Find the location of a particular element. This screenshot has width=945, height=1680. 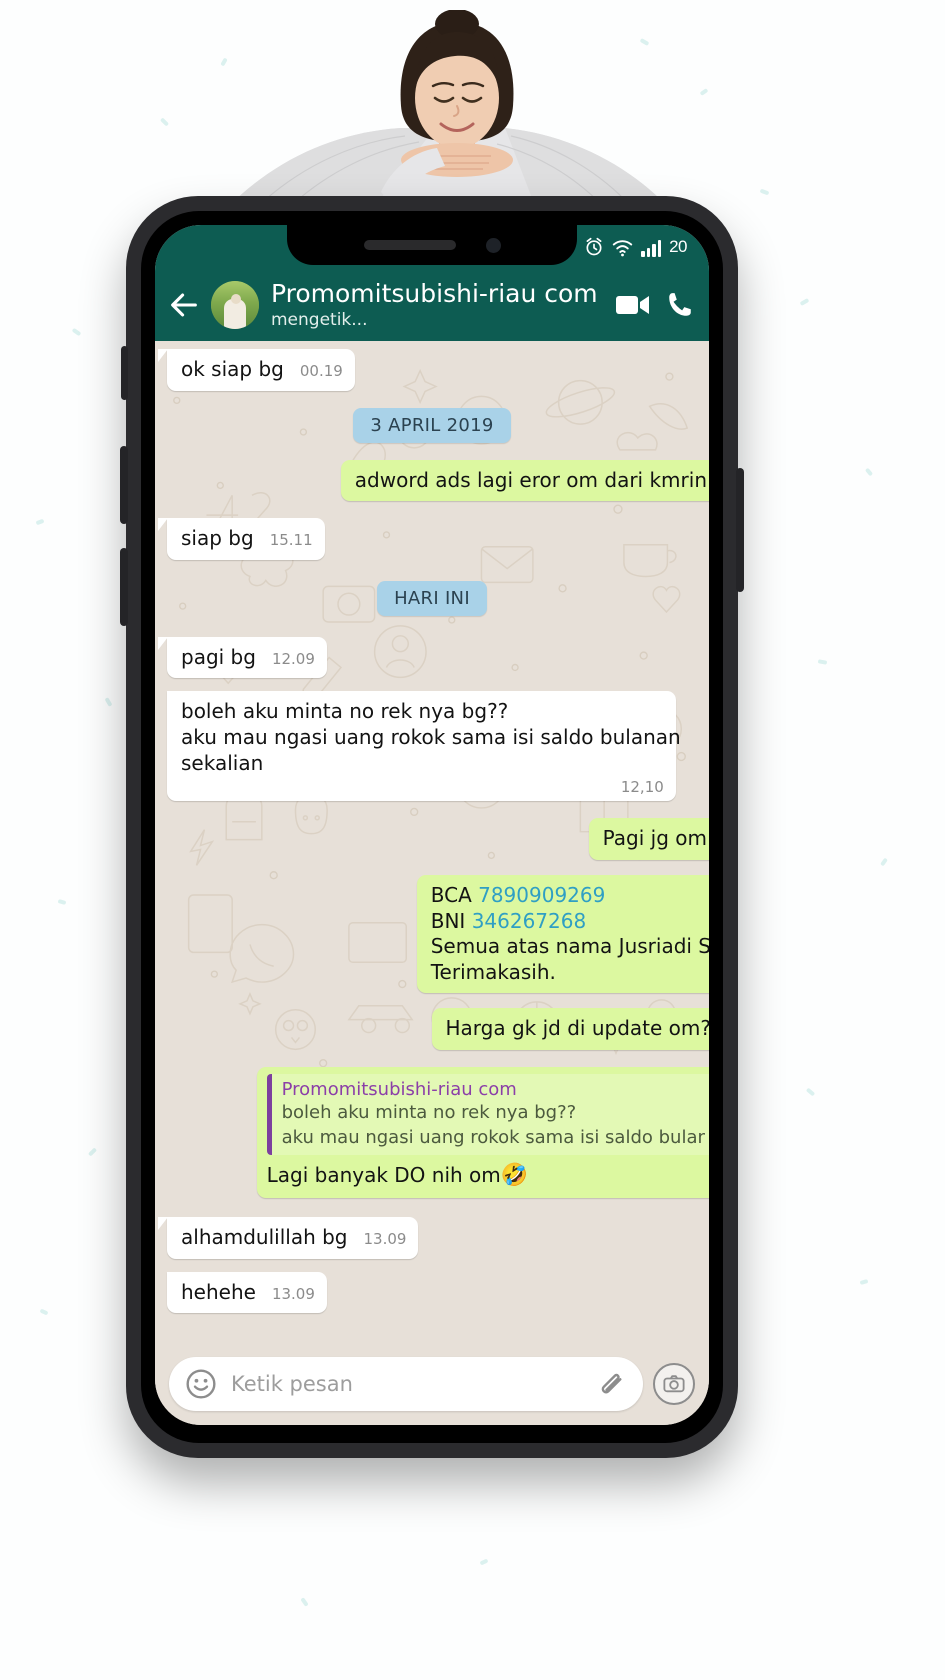

date-divider: 3 APRIL 2019 is located at coordinates (432, 425).